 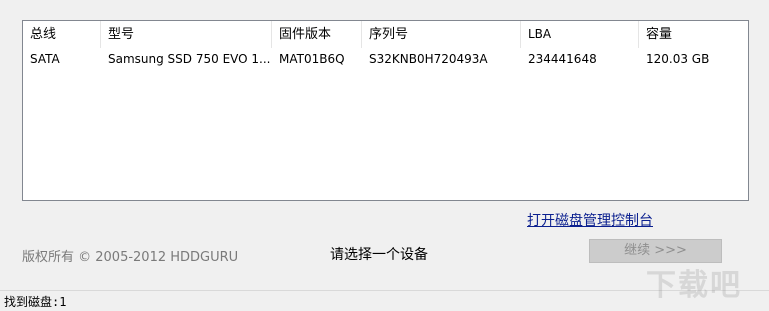 What do you see at coordinates (35, 302) in the screenshot?
I see `status-text: 找到磁盘:1` at bounding box center [35, 302].